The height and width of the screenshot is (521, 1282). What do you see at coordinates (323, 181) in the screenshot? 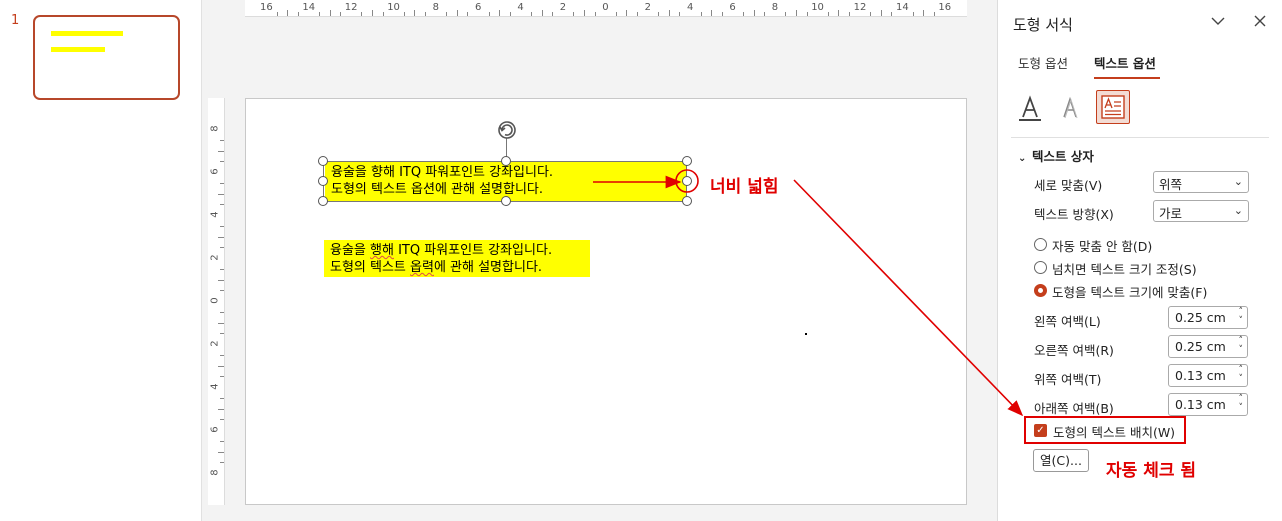
I see `resize-handle-left` at bounding box center [323, 181].